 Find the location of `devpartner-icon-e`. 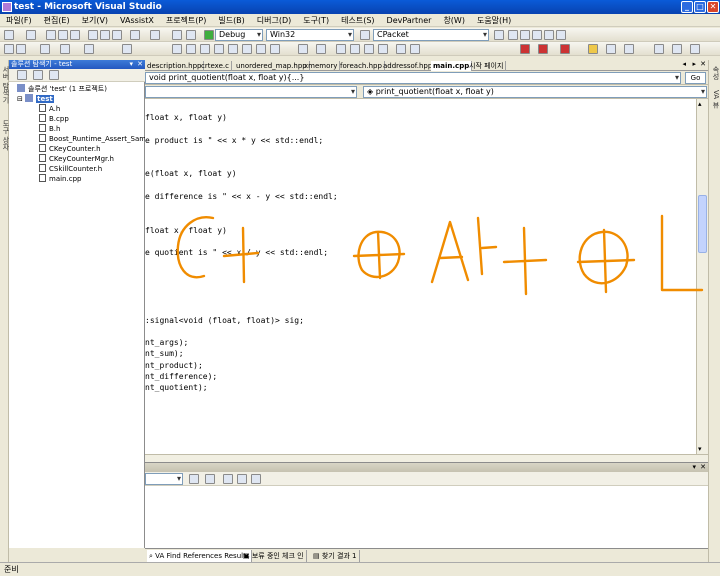

devpartner-icon-e is located at coordinates (611, 49).